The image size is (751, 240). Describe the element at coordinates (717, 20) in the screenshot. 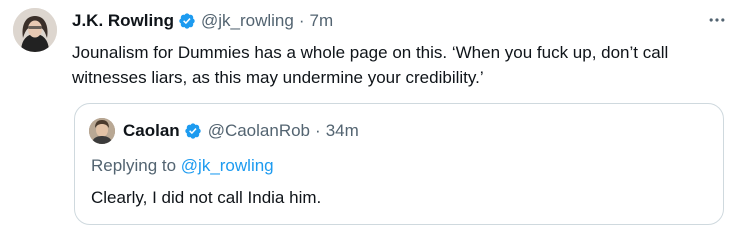

I see `more-horizontal-icon` at that location.